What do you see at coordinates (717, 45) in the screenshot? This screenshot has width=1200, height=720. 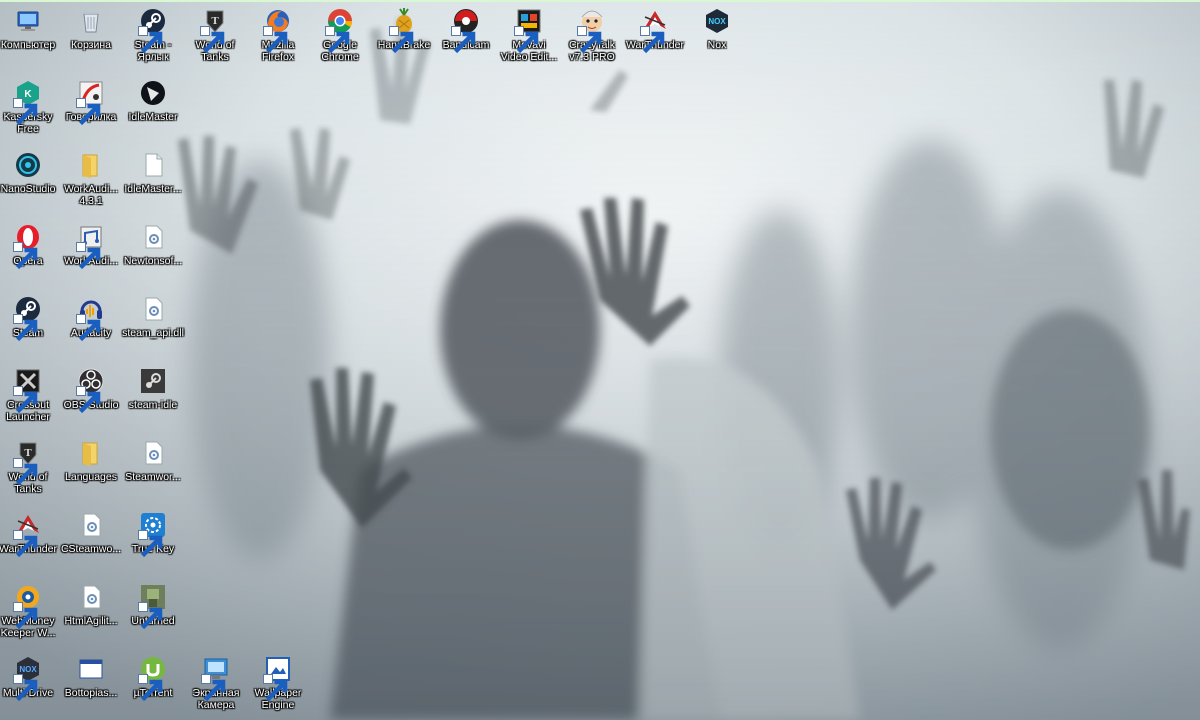 I see `desktop-icon-label: Nox` at bounding box center [717, 45].